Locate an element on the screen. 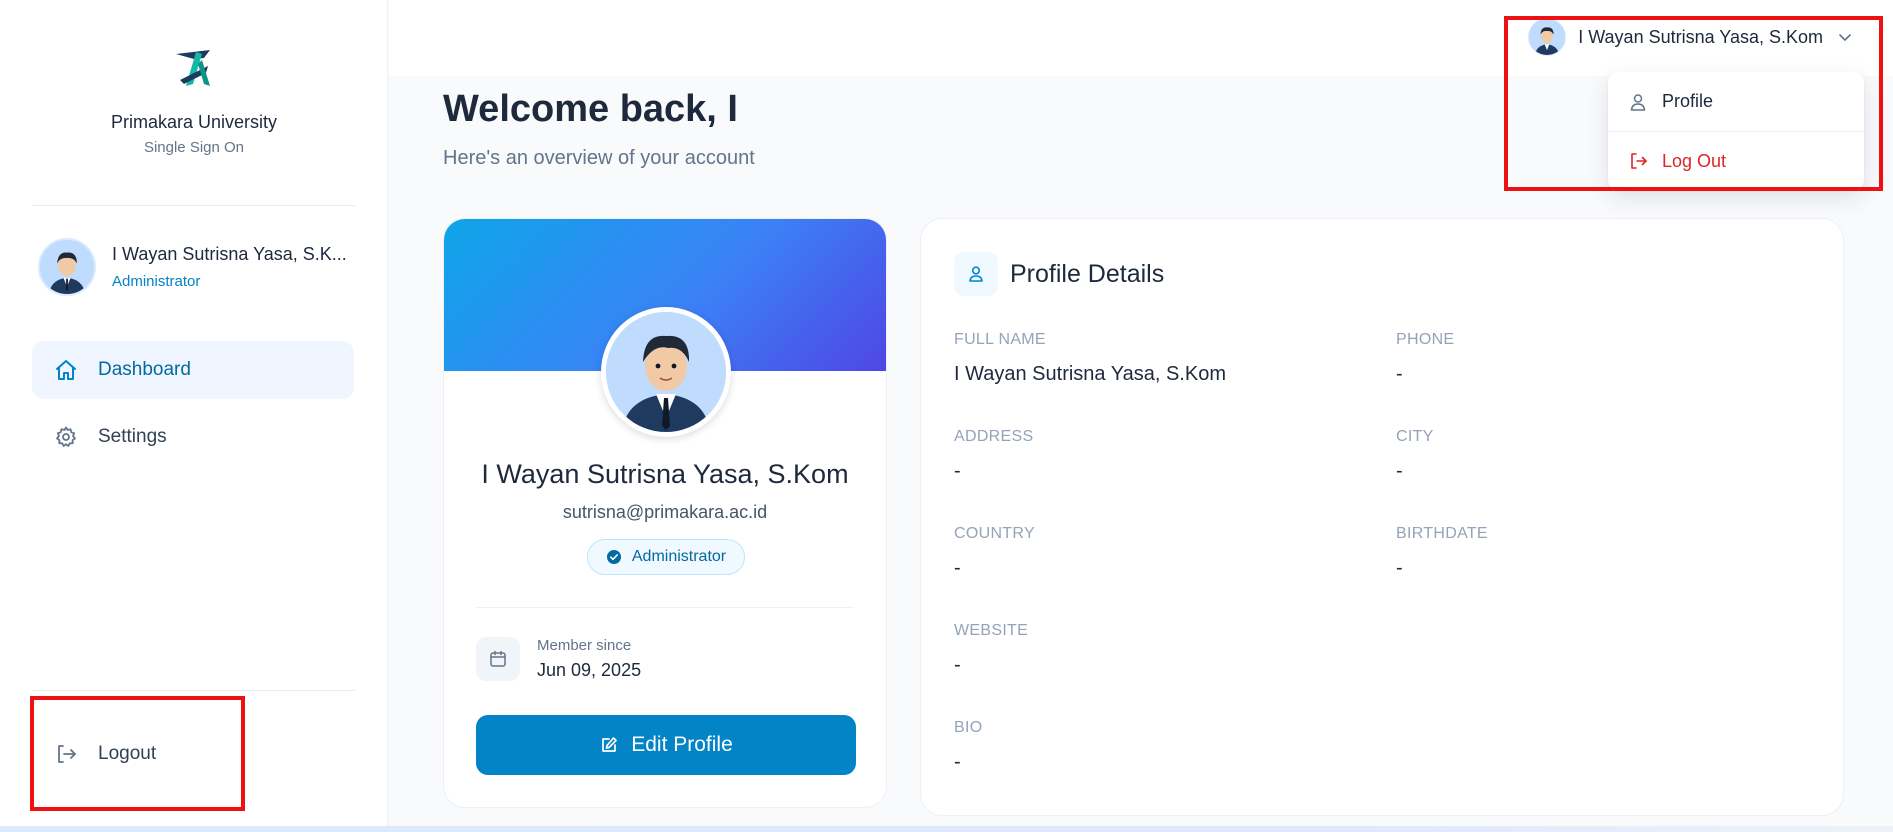 This screenshot has width=1893, height=832. sidebar-item-settings: Settings is located at coordinates (193, 437).